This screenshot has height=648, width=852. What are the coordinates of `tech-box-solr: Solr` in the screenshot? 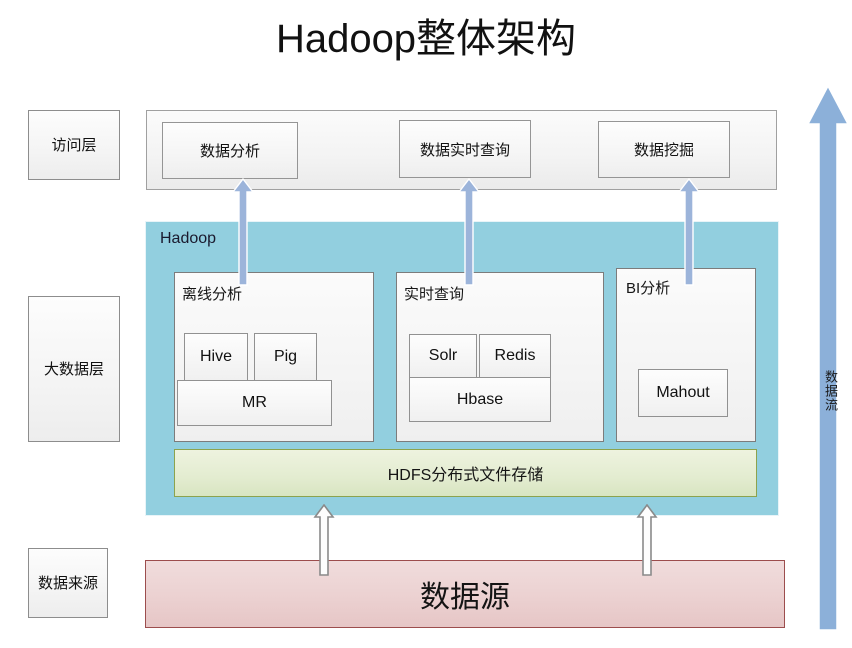 It's located at (443, 356).